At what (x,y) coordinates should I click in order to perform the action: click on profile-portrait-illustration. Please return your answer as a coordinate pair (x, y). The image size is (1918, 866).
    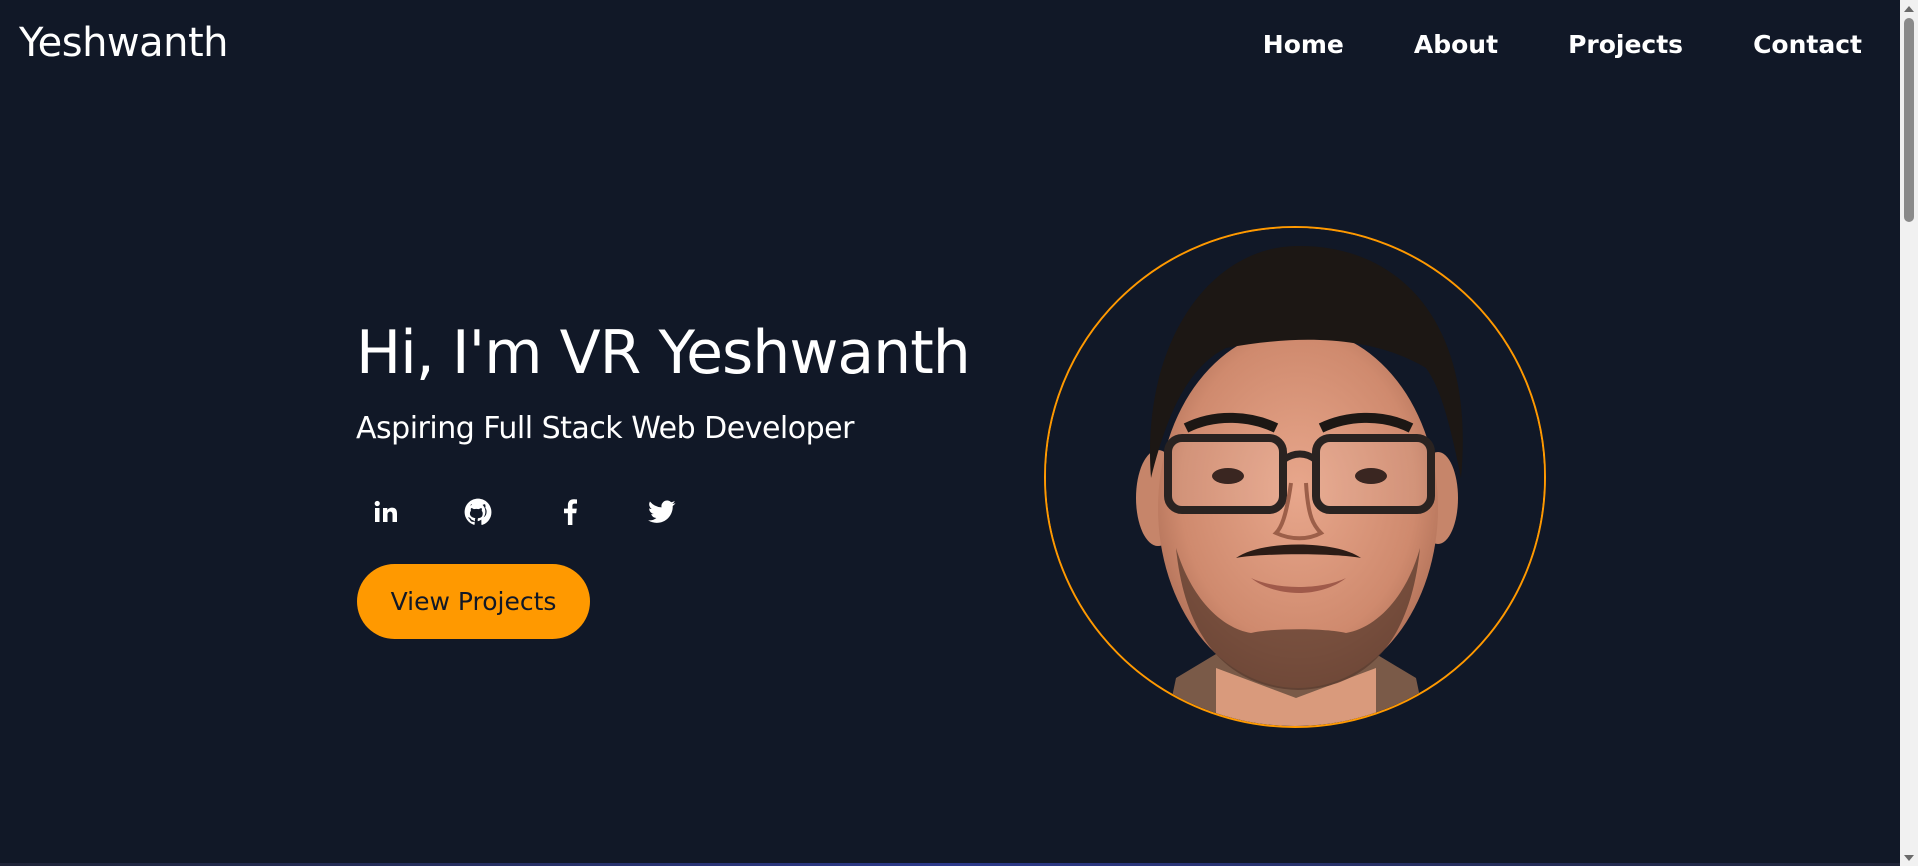
    Looking at the image, I should click on (1295, 477).